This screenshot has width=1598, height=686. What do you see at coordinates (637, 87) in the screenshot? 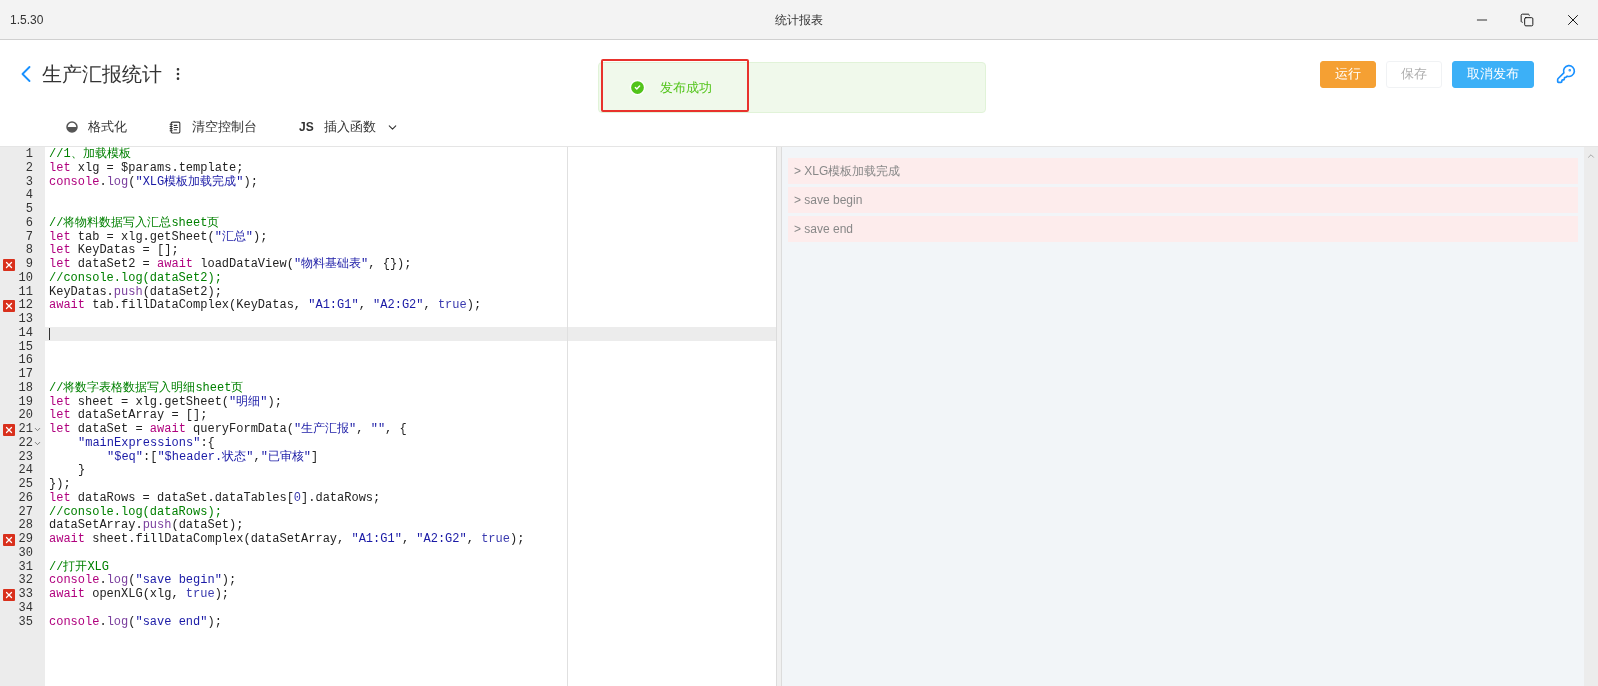
I see `success-icon` at bounding box center [637, 87].